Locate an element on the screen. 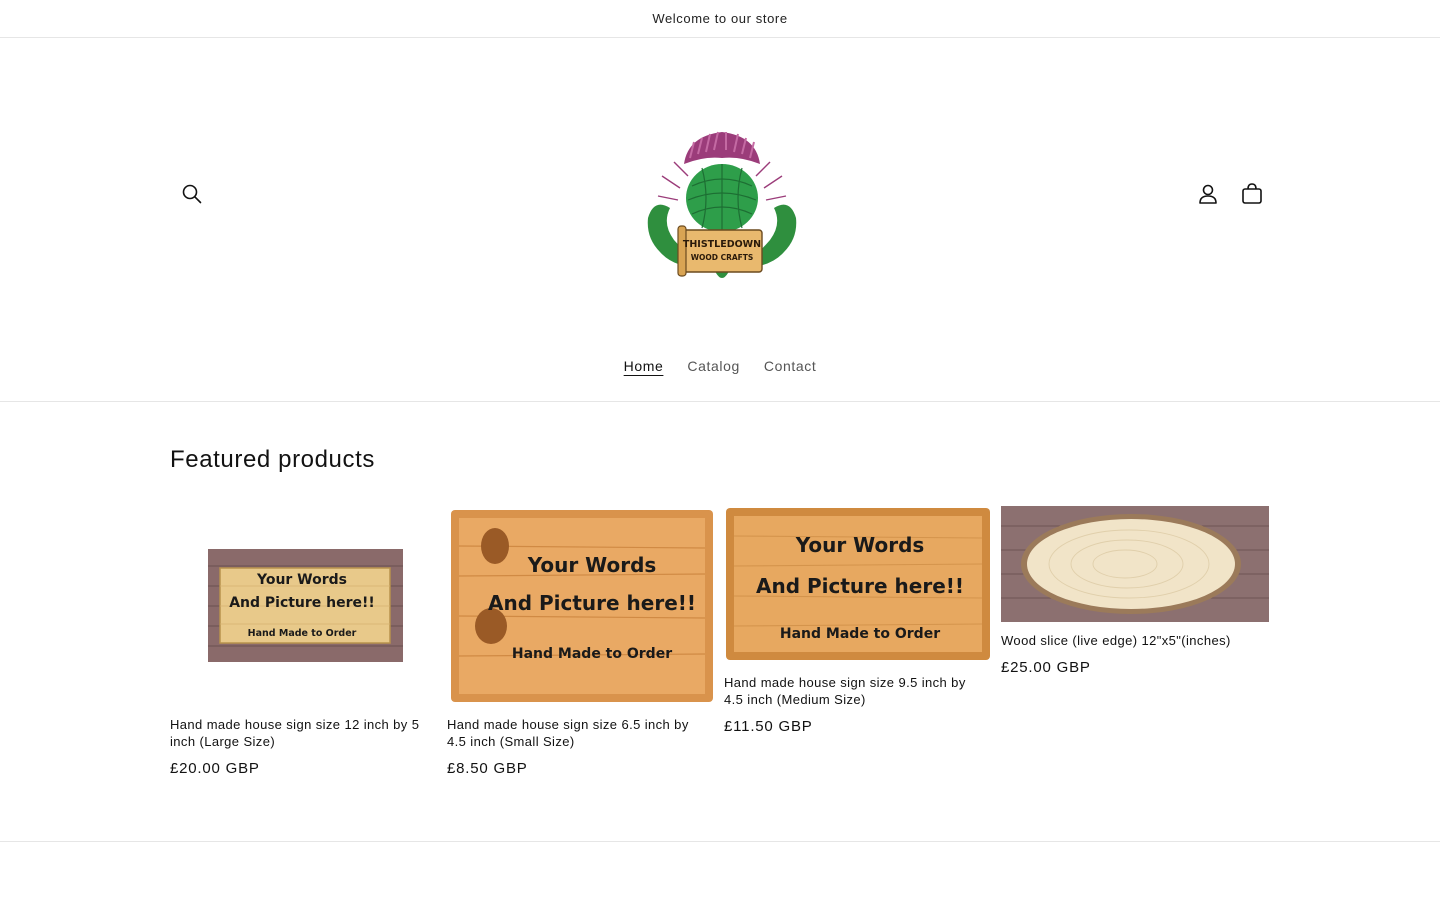 This screenshot has width=1440, height=900. product-image is located at coordinates (1135, 564).